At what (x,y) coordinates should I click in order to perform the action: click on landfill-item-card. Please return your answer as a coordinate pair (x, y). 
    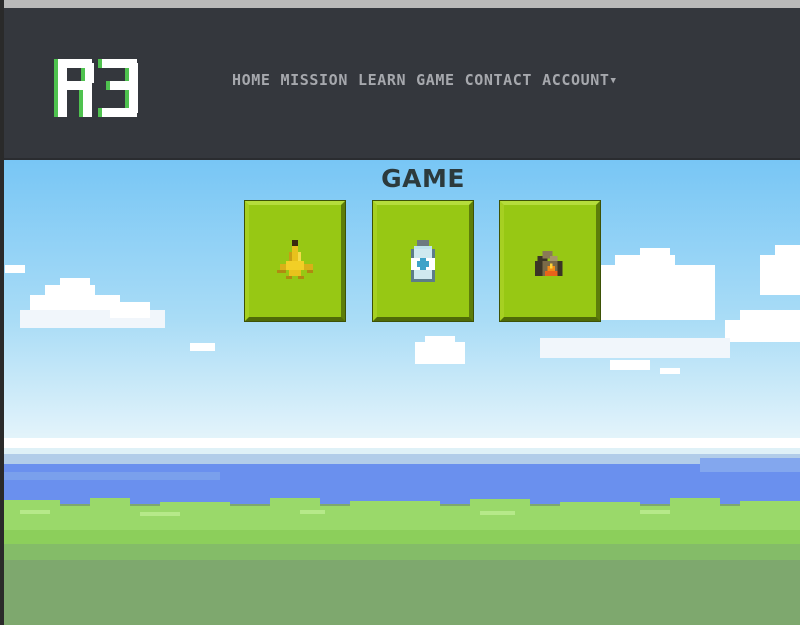
    Looking at the image, I should click on (550, 261).